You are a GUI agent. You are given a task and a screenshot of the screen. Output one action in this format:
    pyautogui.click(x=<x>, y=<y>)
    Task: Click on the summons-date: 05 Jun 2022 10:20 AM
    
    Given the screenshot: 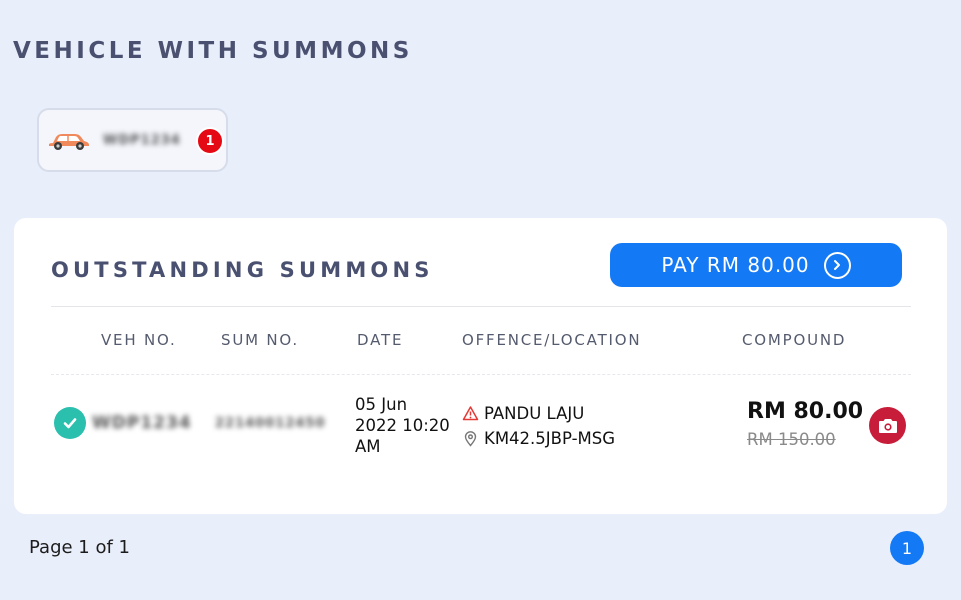 What is the action you would take?
    pyautogui.click(x=405, y=425)
    